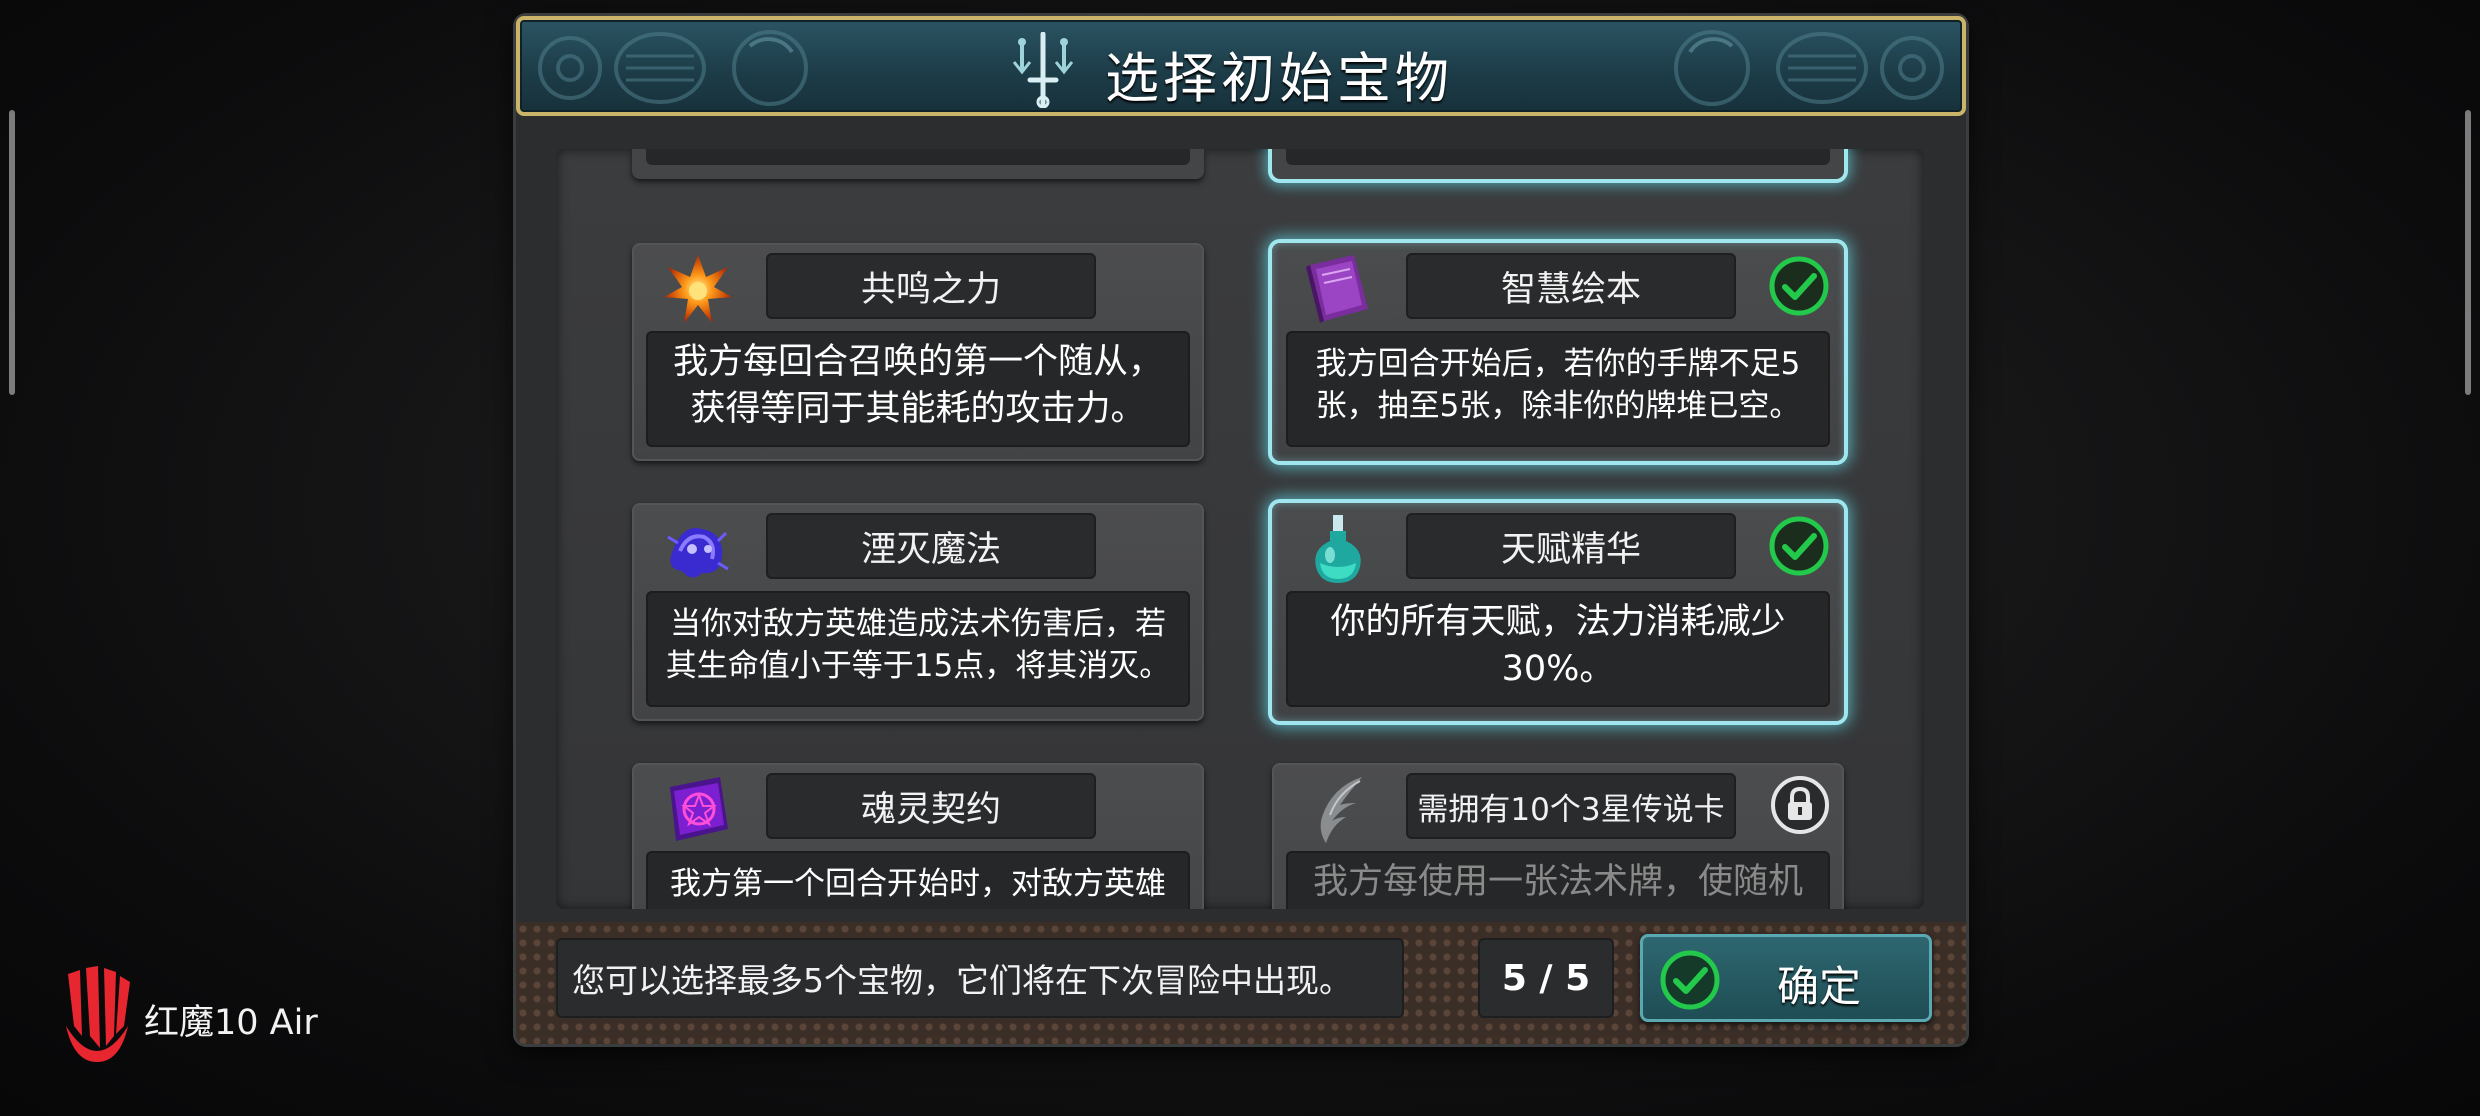 The width and height of the screenshot is (2480, 1116). Describe the element at coordinates (918, 164) in the screenshot. I see `treasure-card-partial` at that location.